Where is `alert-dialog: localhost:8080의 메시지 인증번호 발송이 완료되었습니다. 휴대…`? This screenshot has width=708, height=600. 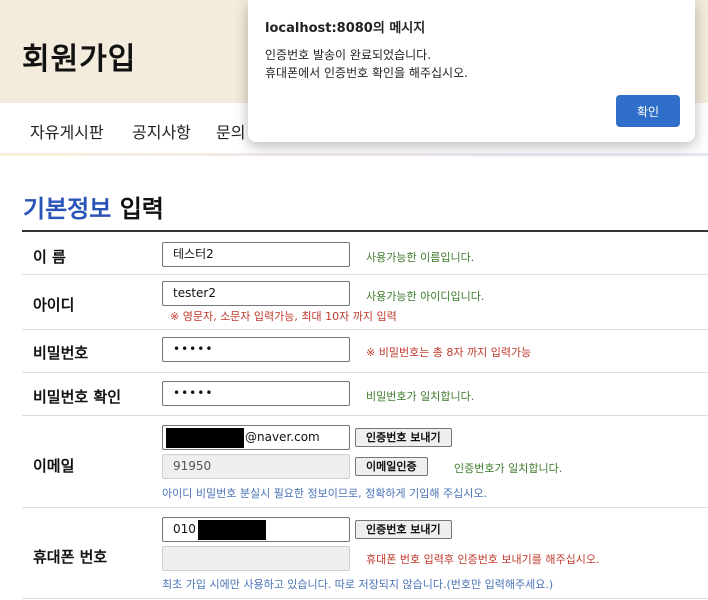
alert-dialog: localhost:8080의 메시지 인증번호 발송이 완료되었습니다. 휴대… is located at coordinates (471, 71).